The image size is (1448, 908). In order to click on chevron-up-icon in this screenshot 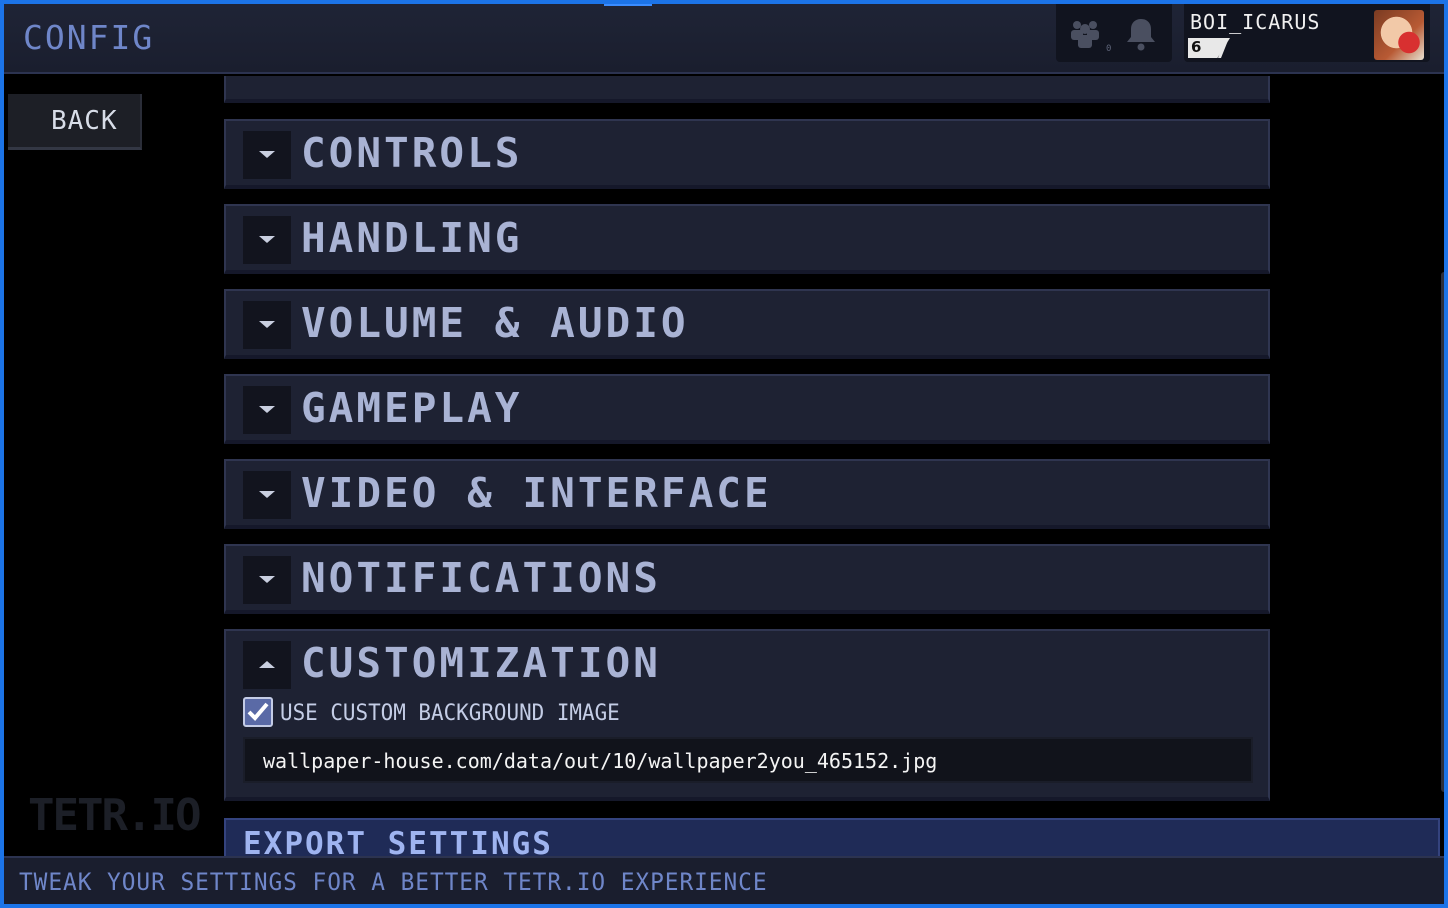, I will do `click(267, 665)`.